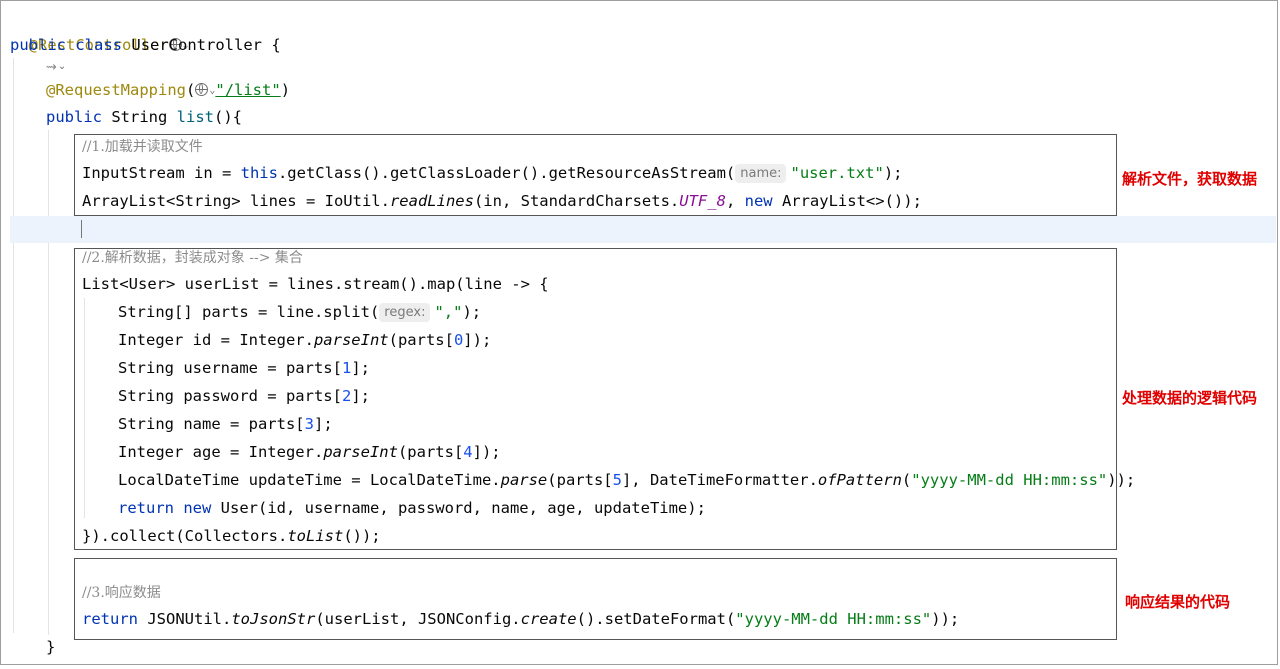  Describe the element at coordinates (271, 45) in the screenshot. I see `brace: {` at that location.